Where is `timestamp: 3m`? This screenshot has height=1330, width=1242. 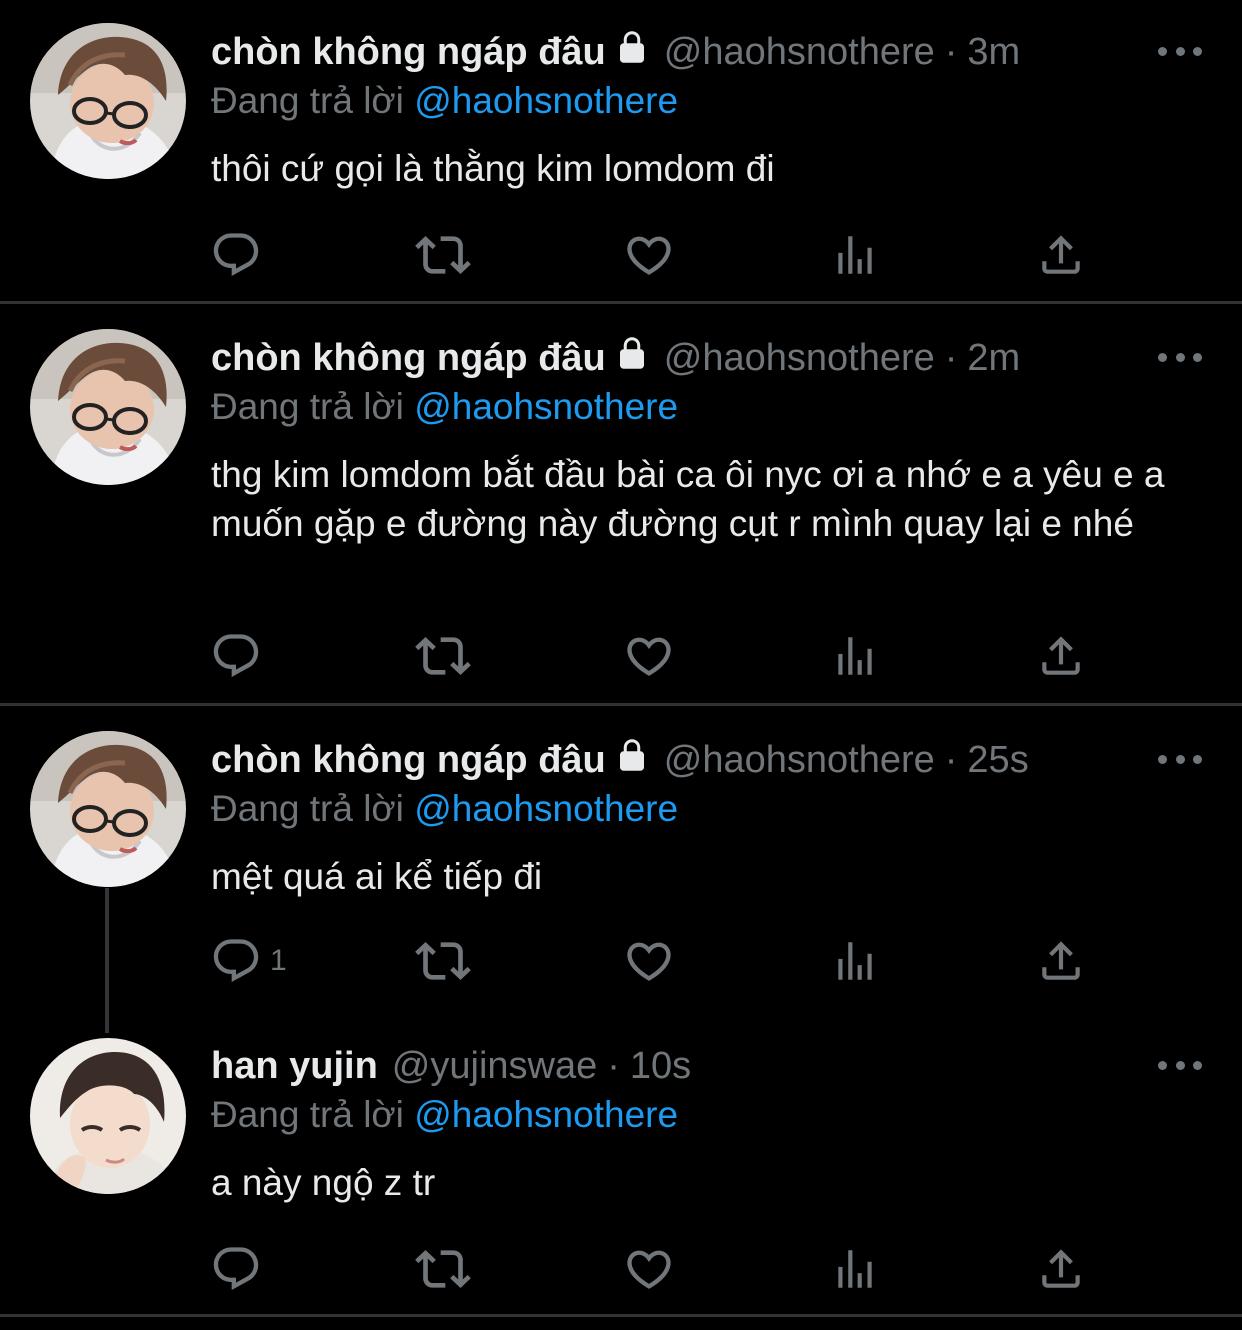
timestamp: 3m is located at coordinates (993, 52).